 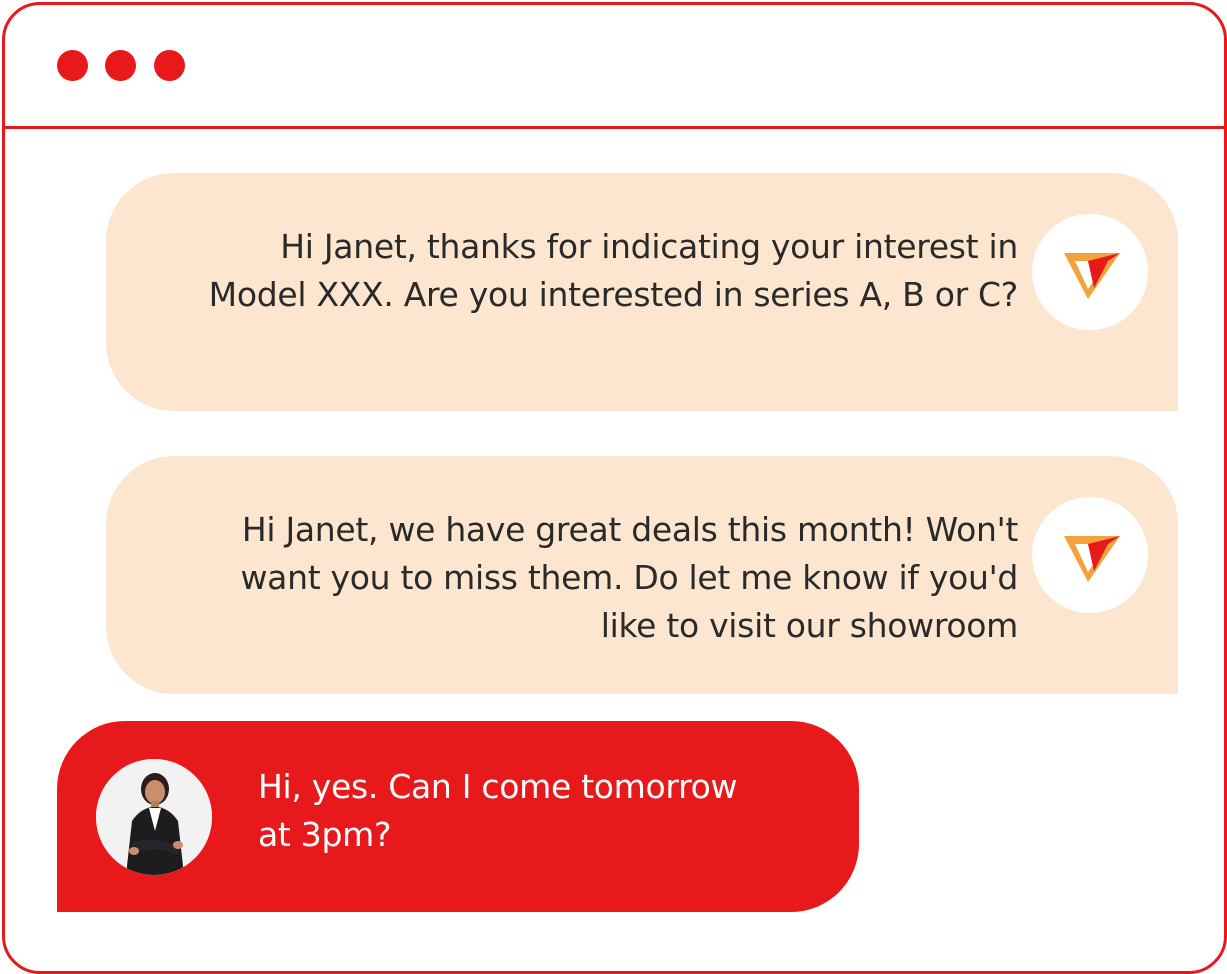 I want to click on user-photo-avatar, so click(x=154, y=817).